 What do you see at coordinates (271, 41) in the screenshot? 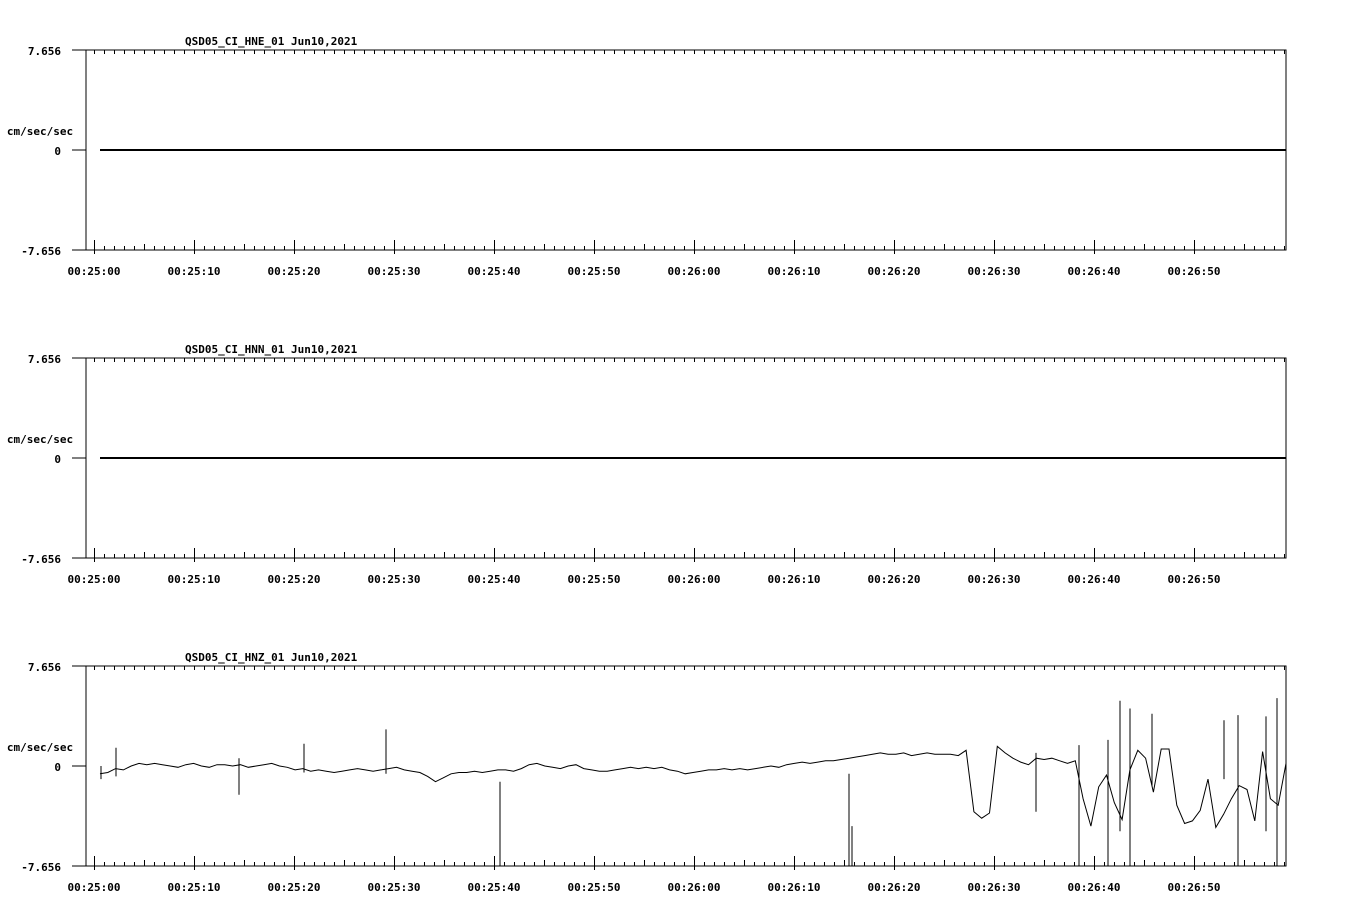
I see `chart-title: QSD05_CI_HNE_01 Jun10,2021` at bounding box center [271, 41].